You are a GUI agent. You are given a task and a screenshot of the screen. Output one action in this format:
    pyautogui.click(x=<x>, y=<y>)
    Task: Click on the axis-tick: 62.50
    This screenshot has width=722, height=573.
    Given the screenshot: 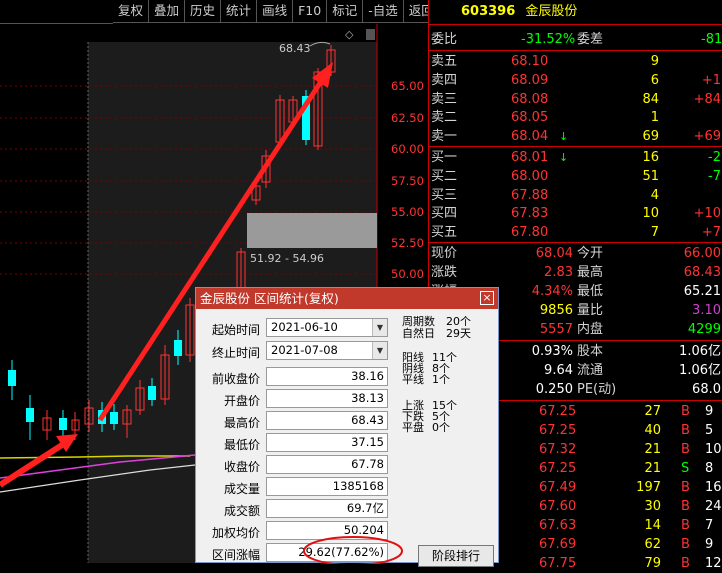 What is the action you would take?
    pyautogui.click(x=407, y=118)
    